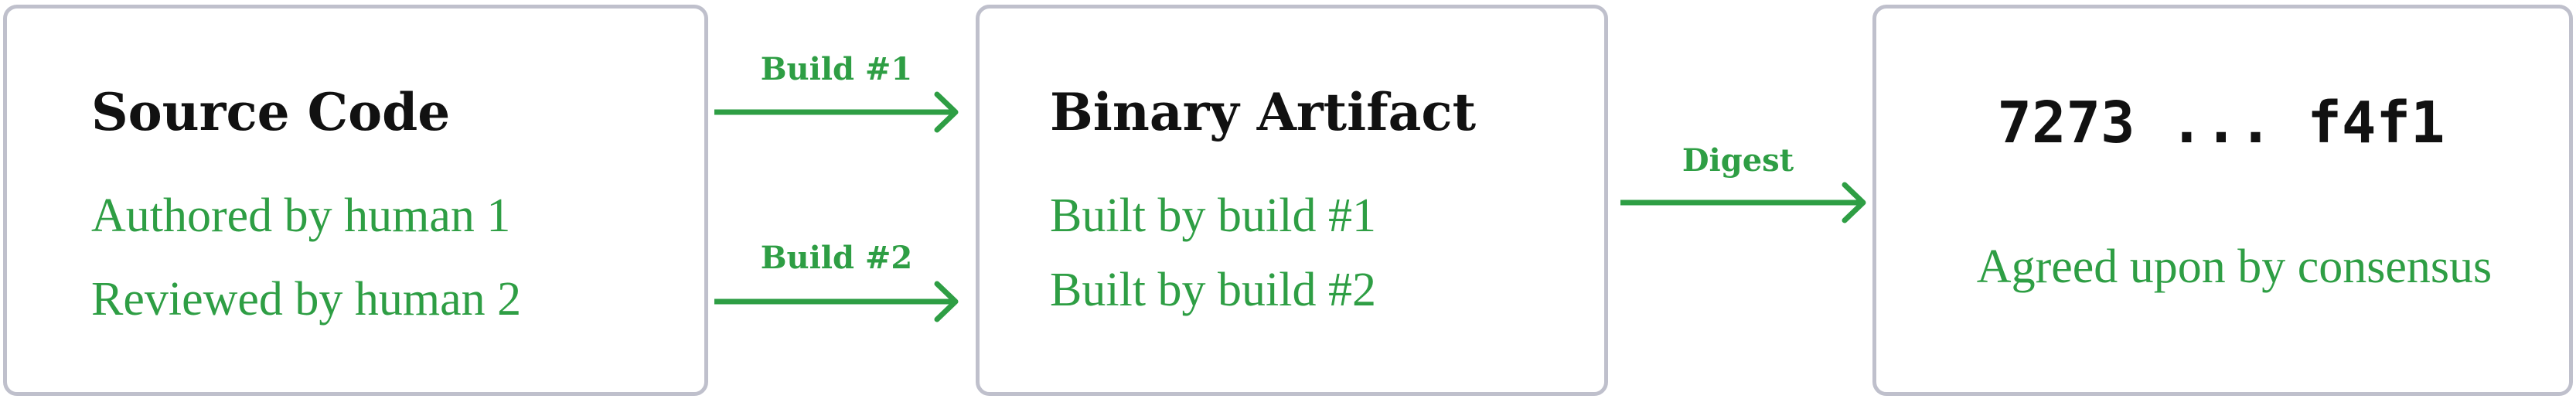  I want to click on build-2-label: Build #2, so click(836, 258).